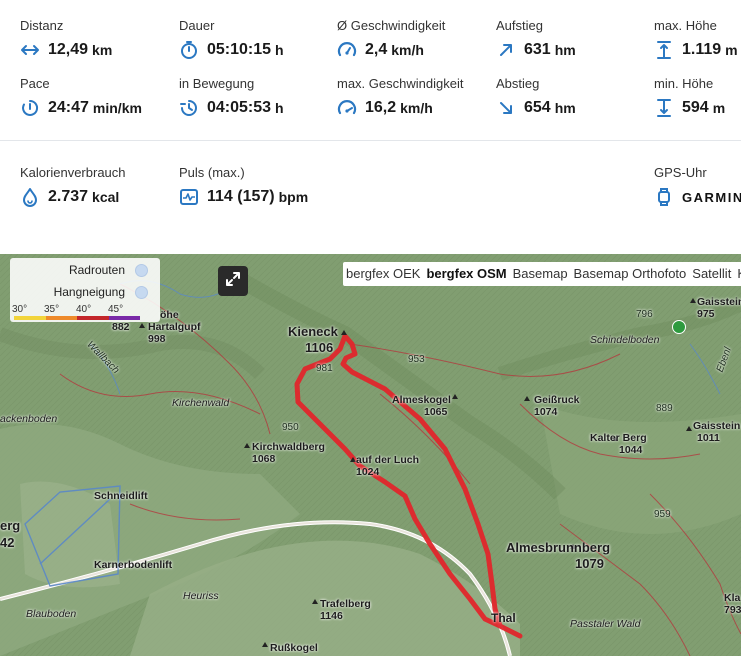 This screenshot has height=656, width=741. Describe the element at coordinates (89, 292) in the screenshot. I see `legend-label: Hangneigung` at that location.